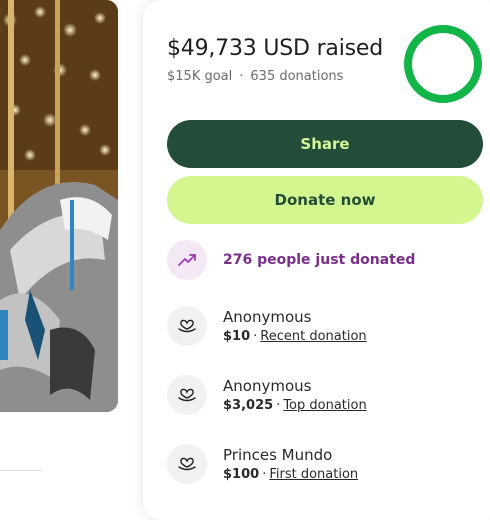  I want to click on donor-item: Anonymous $3,025 · Top donation, so click(267, 395).